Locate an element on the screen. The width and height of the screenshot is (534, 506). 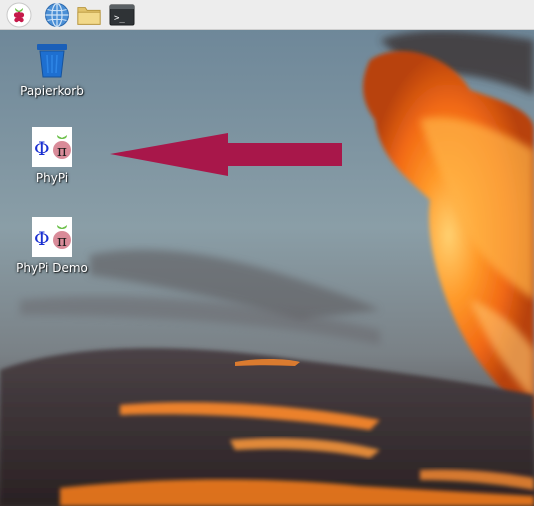
terminal-button: >_ is located at coordinates (122, 15).